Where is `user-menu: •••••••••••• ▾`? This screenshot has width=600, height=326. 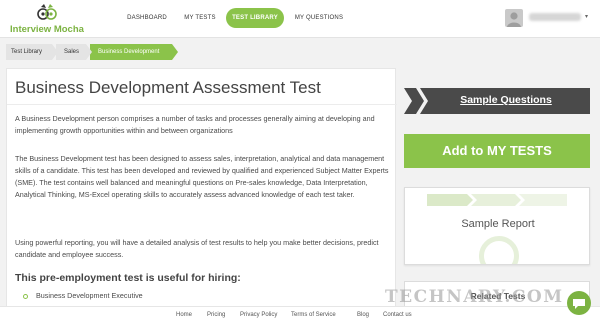 user-menu: •••••••••••• ▾ is located at coordinates (549, 18).